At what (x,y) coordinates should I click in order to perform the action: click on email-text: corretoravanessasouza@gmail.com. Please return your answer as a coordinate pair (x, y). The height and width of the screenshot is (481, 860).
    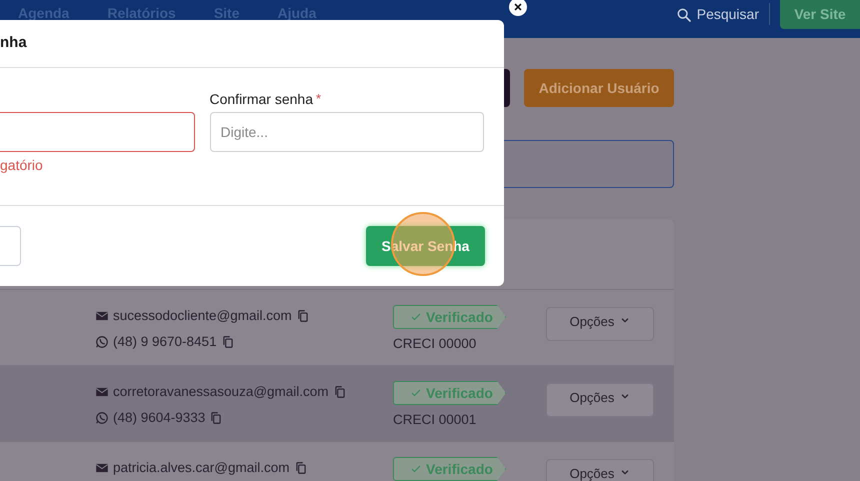
    Looking at the image, I should click on (221, 392).